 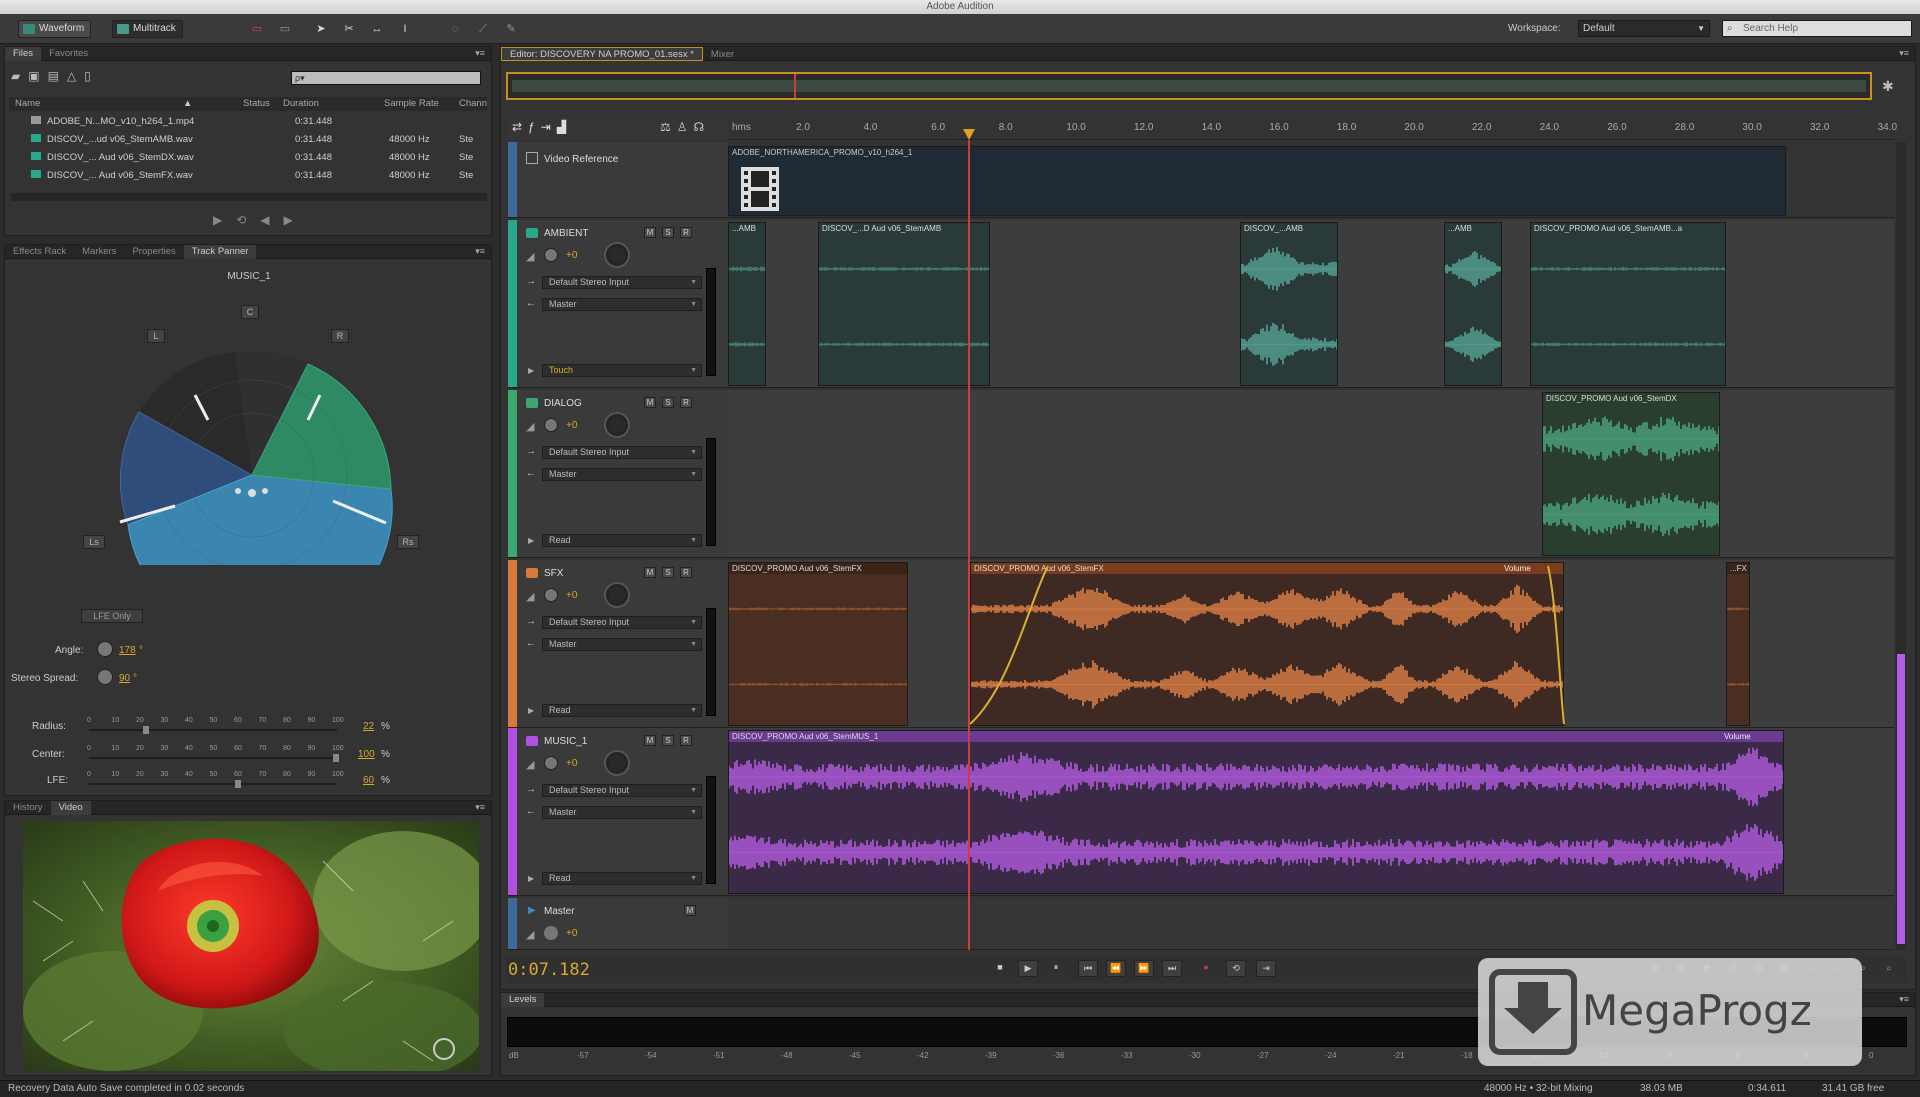 What do you see at coordinates (1056, 968) in the screenshot?
I see `pause-button: ⏸` at bounding box center [1056, 968].